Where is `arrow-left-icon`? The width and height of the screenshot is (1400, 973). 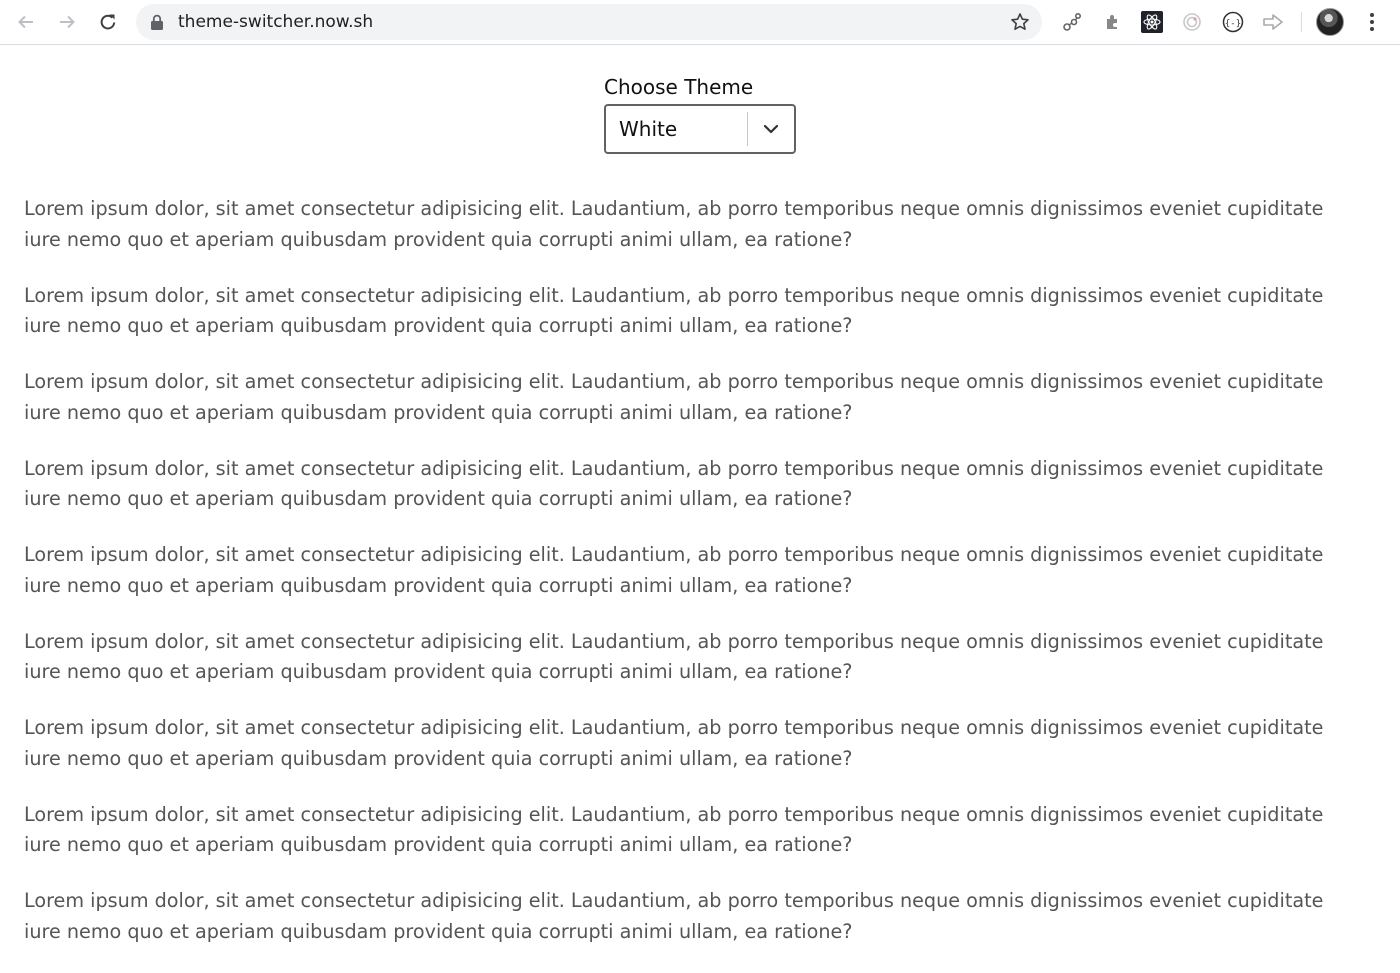
arrow-left-icon is located at coordinates (25, 22).